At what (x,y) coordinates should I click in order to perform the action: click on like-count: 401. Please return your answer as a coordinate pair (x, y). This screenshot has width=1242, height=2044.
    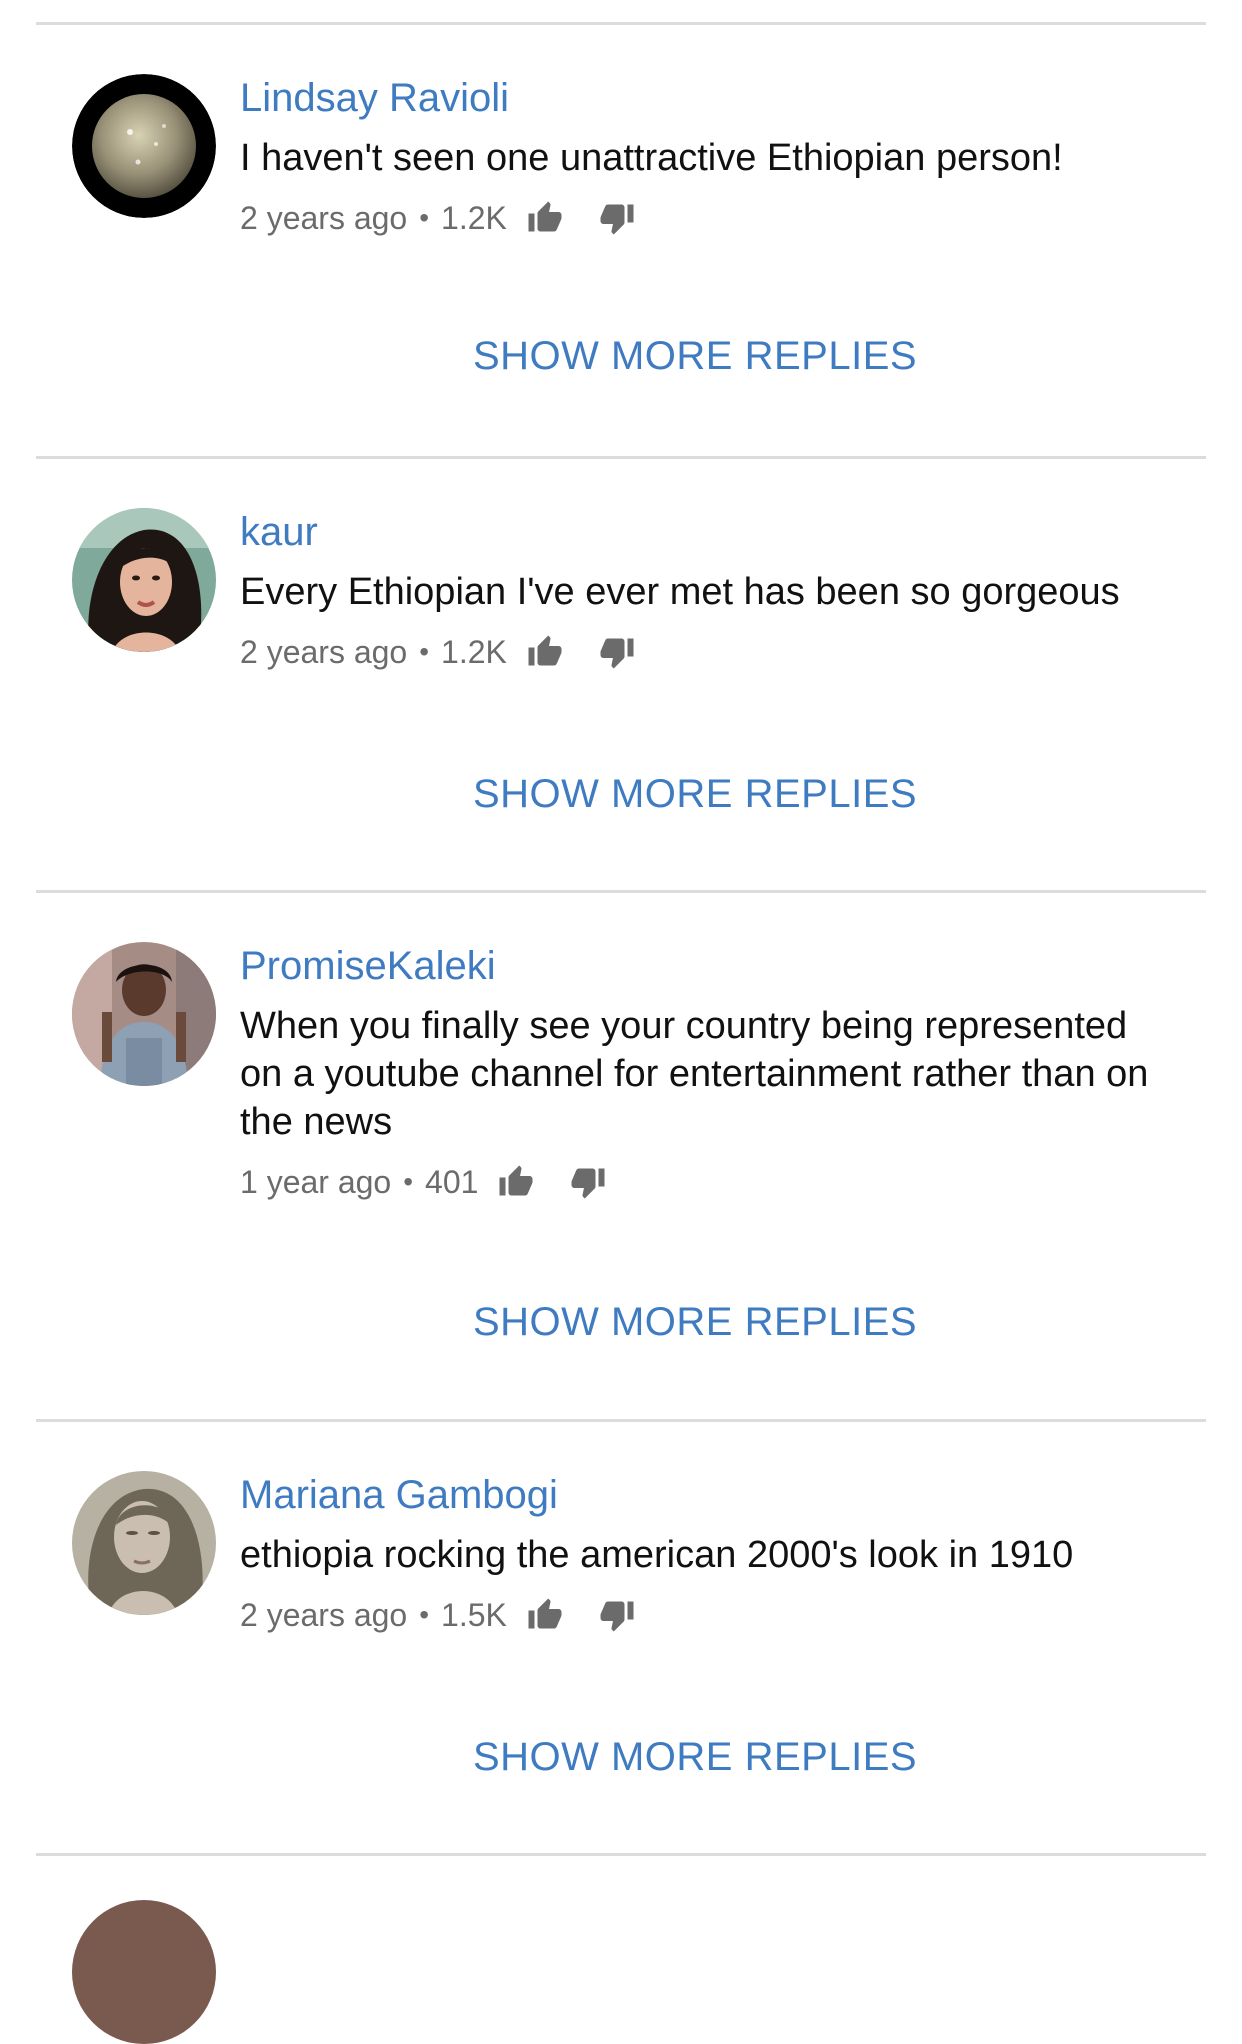
    Looking at the image, I should click on (452, 1181).